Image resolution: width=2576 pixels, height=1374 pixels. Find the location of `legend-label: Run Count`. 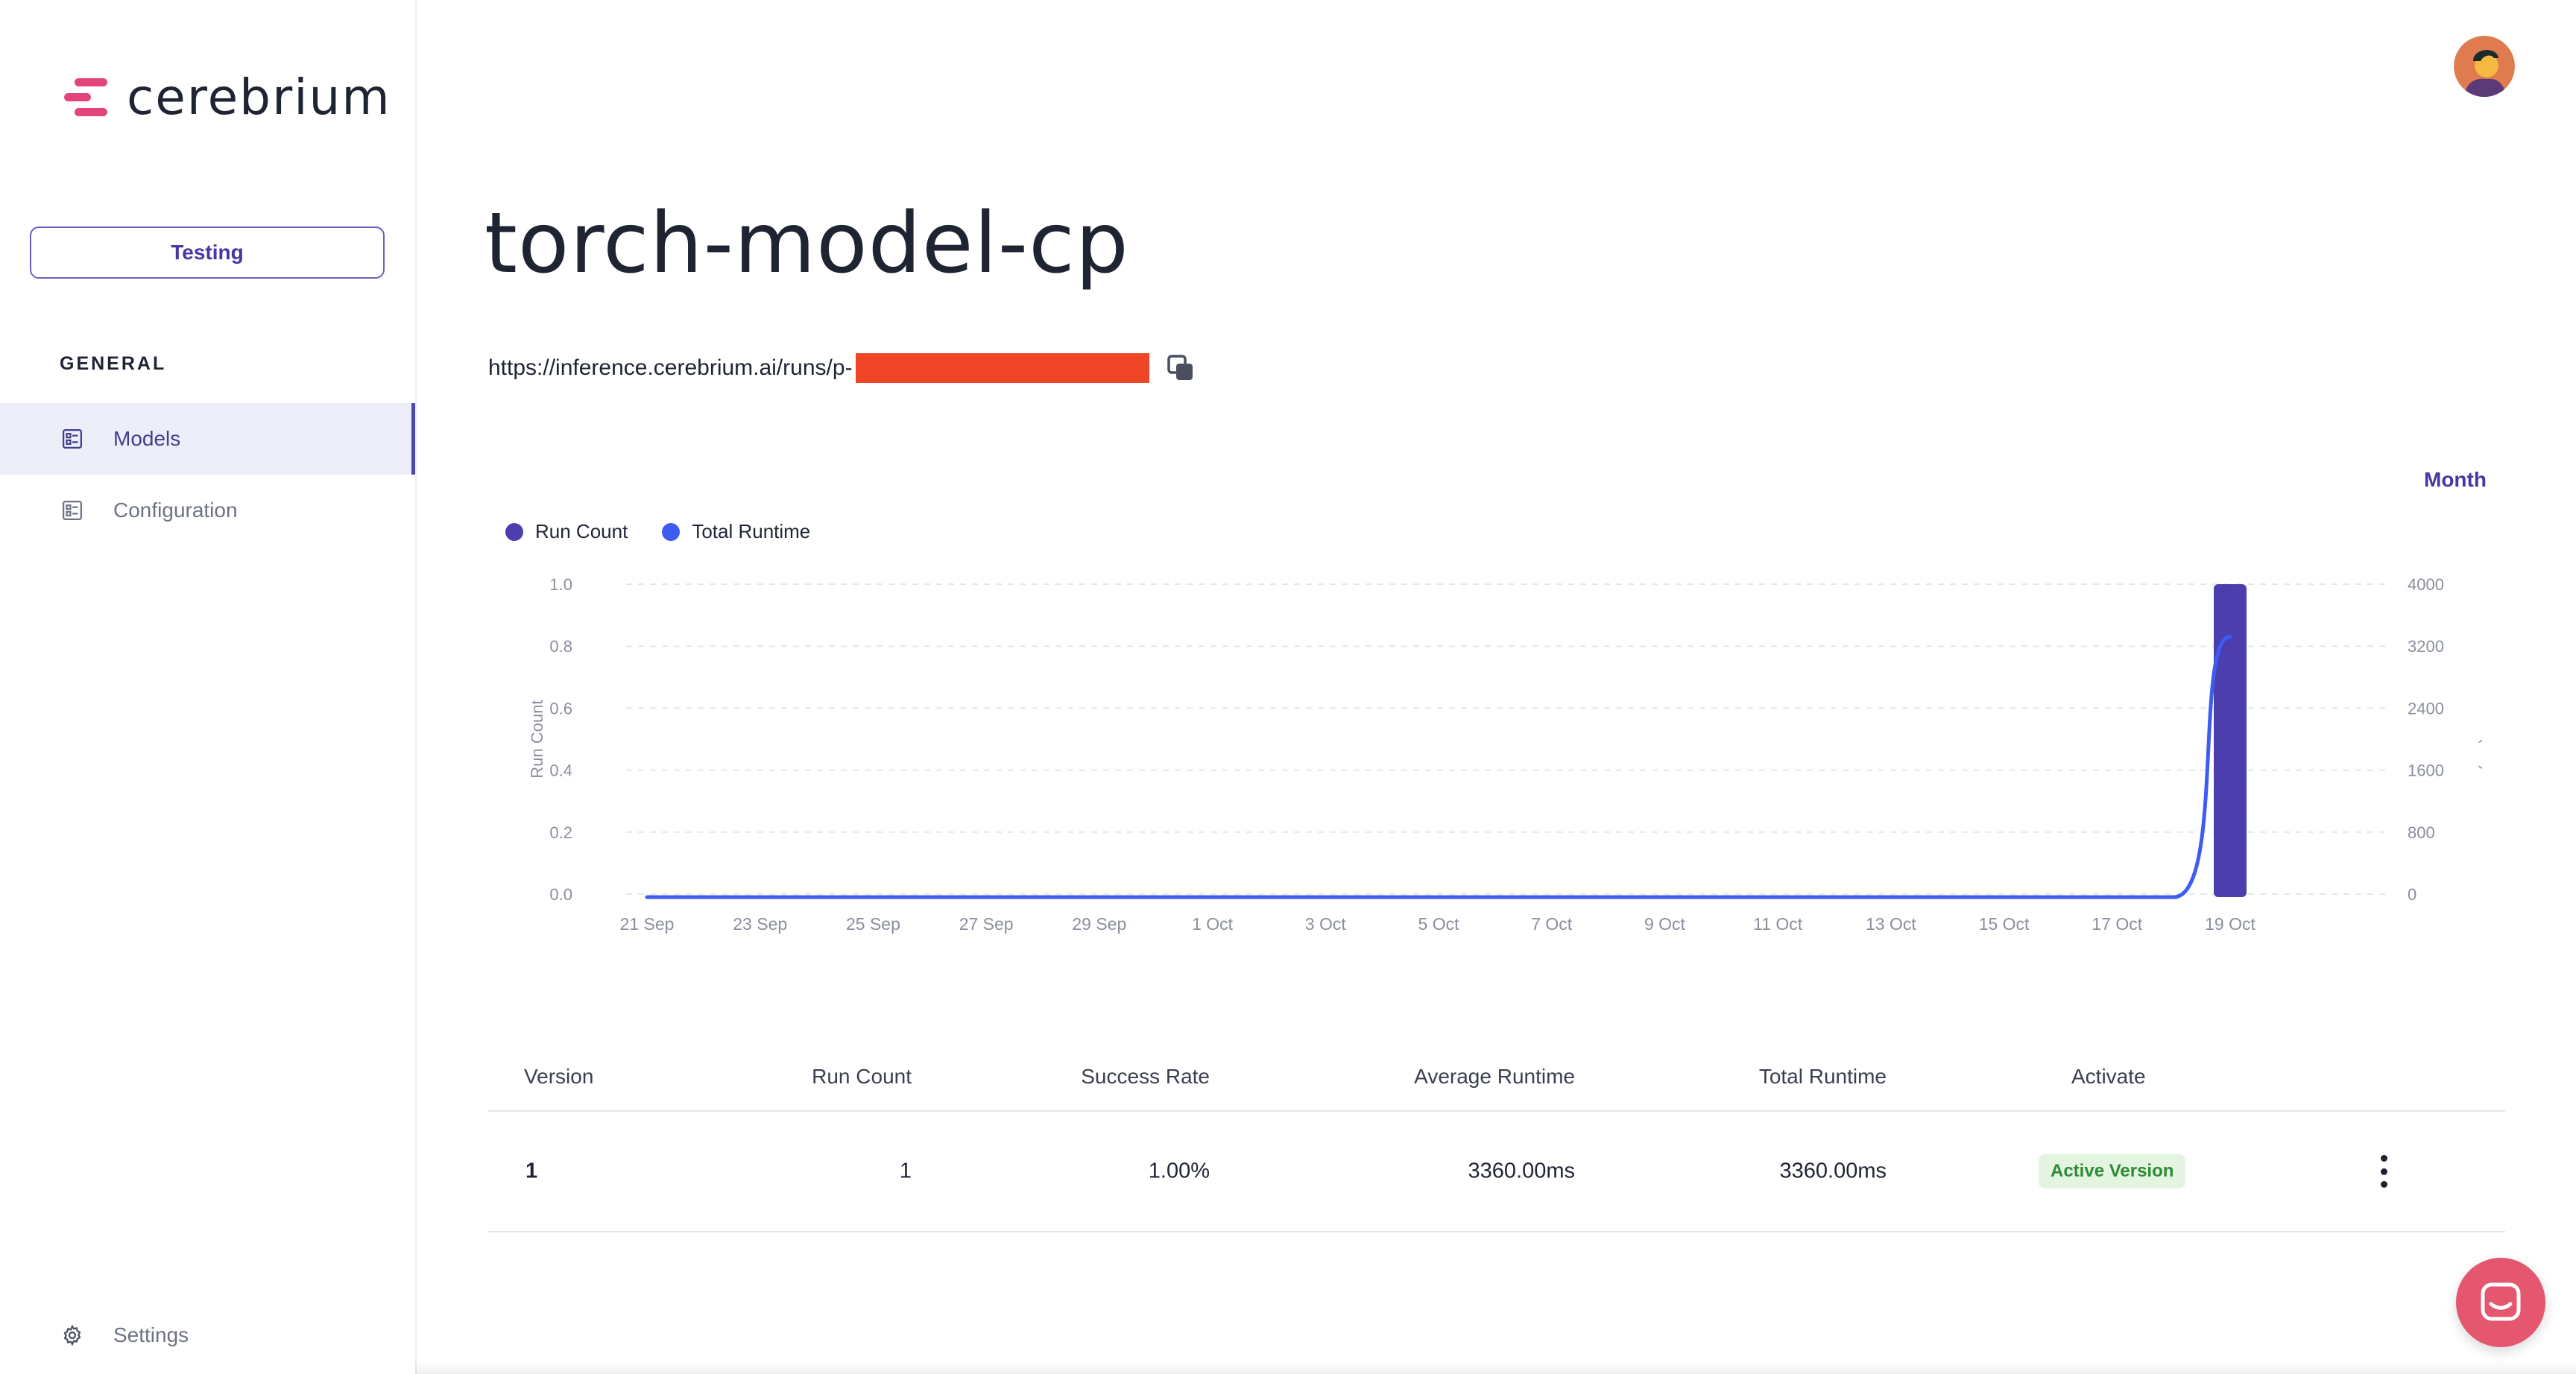

legend-label: Run Count is located at coordinates (581, 531).